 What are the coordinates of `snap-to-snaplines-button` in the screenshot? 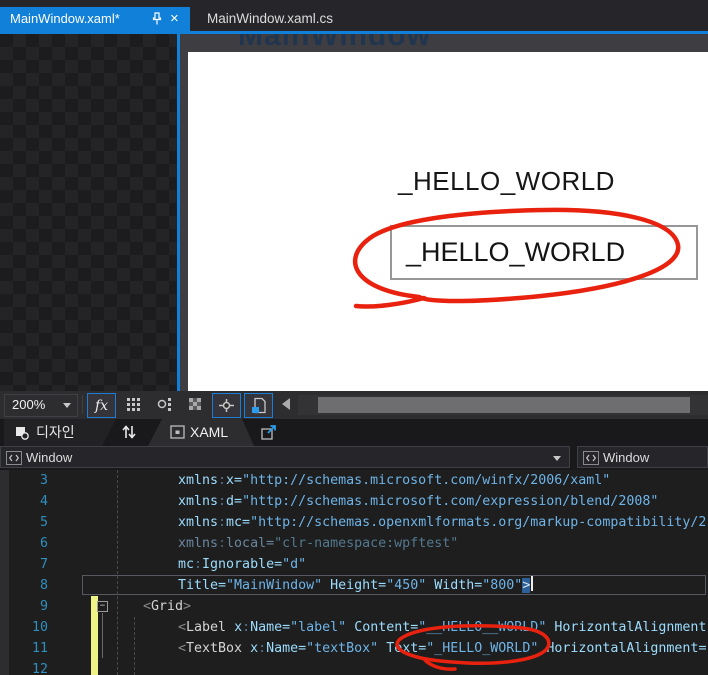 It's located at (226, 405).